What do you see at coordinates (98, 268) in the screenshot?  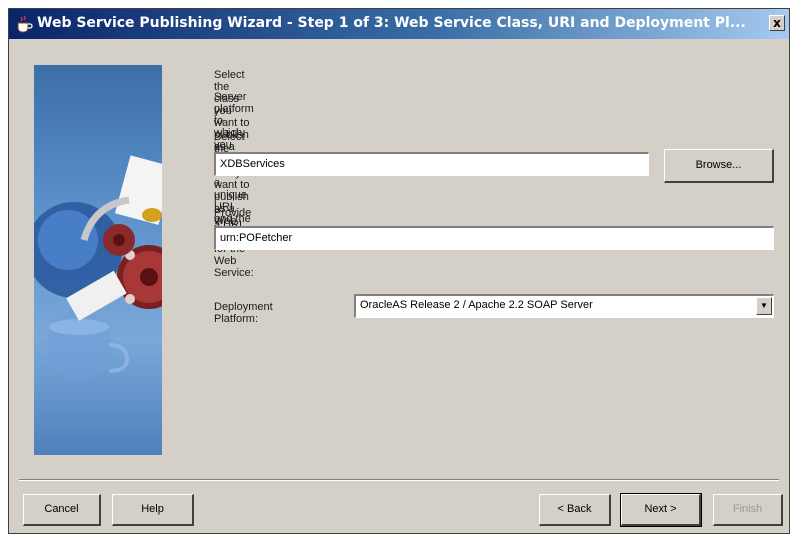 I see `wizard-artwork` at bounding box center [98, 268].